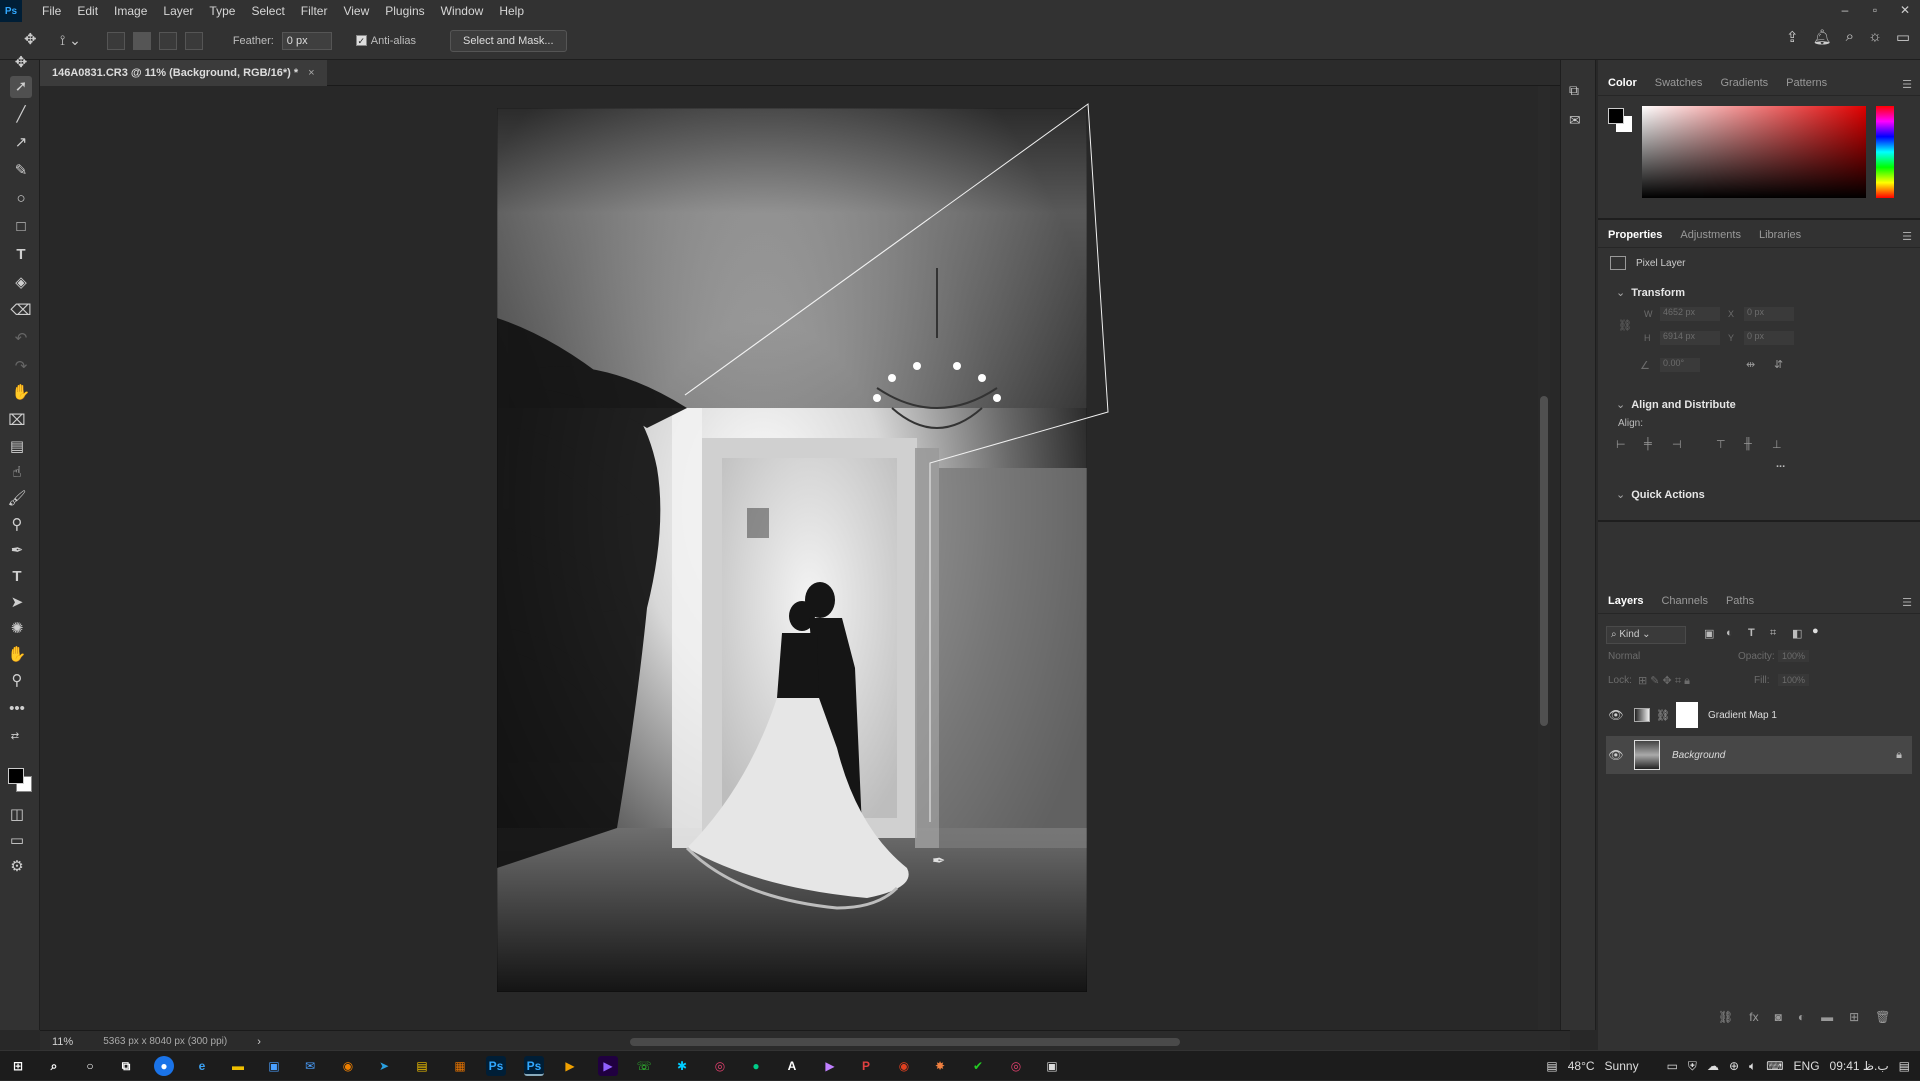 The height and width of the screenshot is (1081, 1920). What do you see at coordinates (1907, 84) in the screenshot?
I see `panel-menu-icon: ☰` at bounding box center [1907, 84].